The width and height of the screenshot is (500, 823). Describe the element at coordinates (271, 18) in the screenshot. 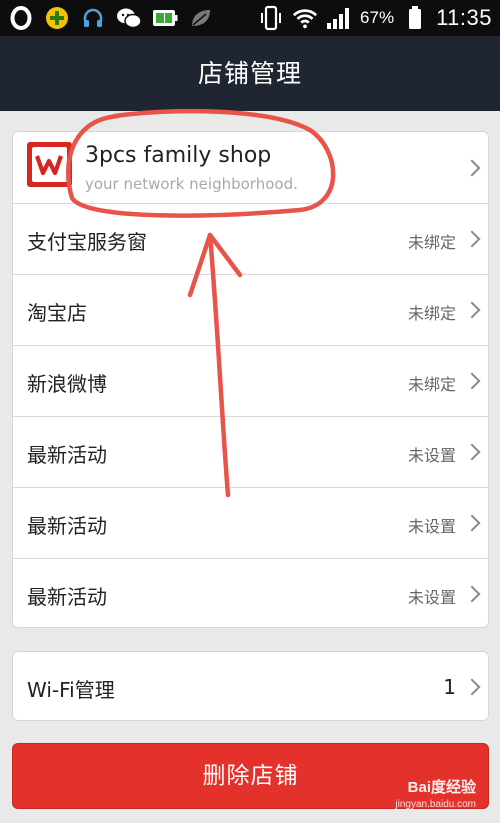

I see `vibrate-icon` at that location.